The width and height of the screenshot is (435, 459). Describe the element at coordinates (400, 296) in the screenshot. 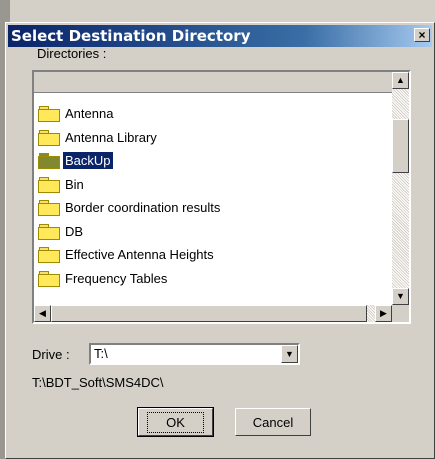

I see `scroll-down-icon: ▼` at that location.